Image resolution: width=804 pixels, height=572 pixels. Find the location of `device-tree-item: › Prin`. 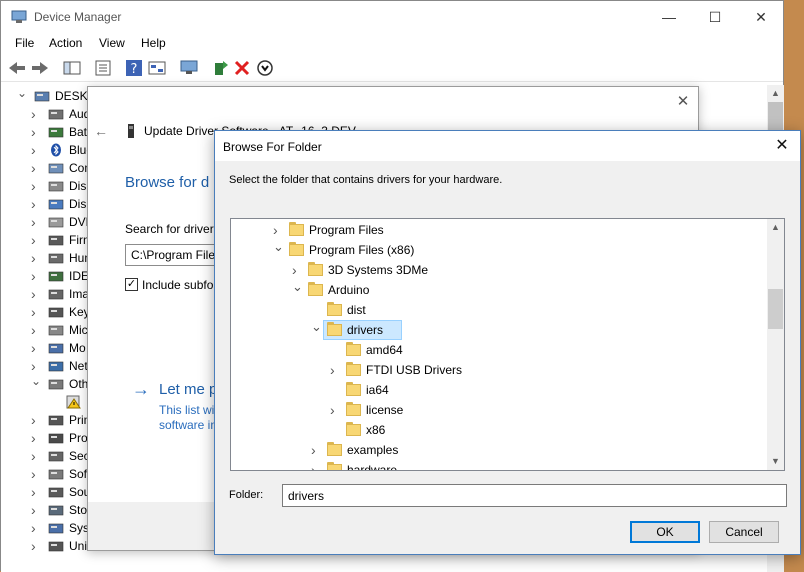

device-tree-item: › Prin is located at coordinates (46, 420).